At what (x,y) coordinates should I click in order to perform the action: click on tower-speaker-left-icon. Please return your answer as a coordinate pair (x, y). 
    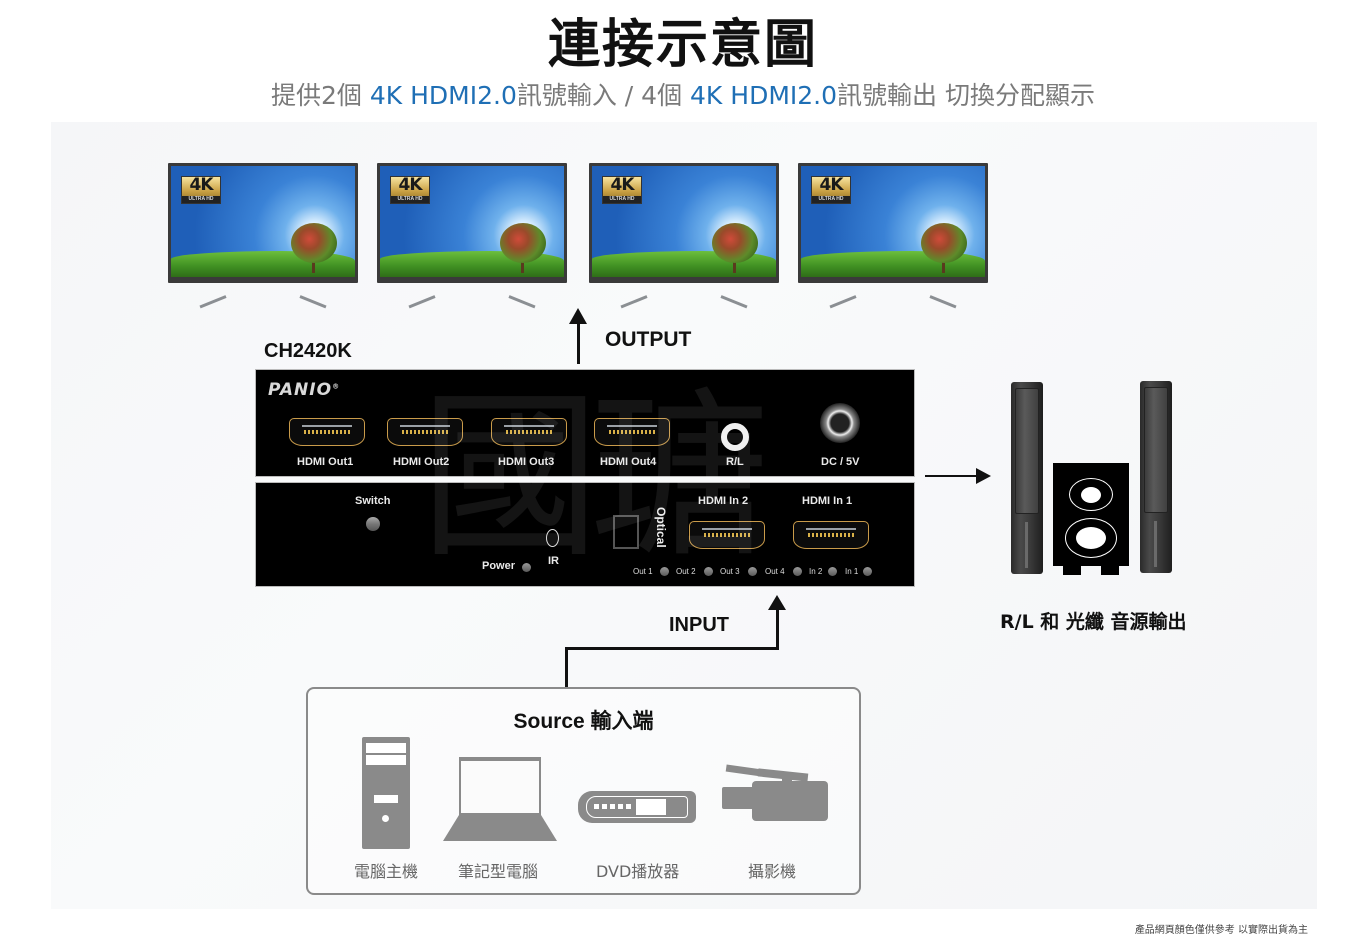
    Looking at the image, I should click on (1027, 478).